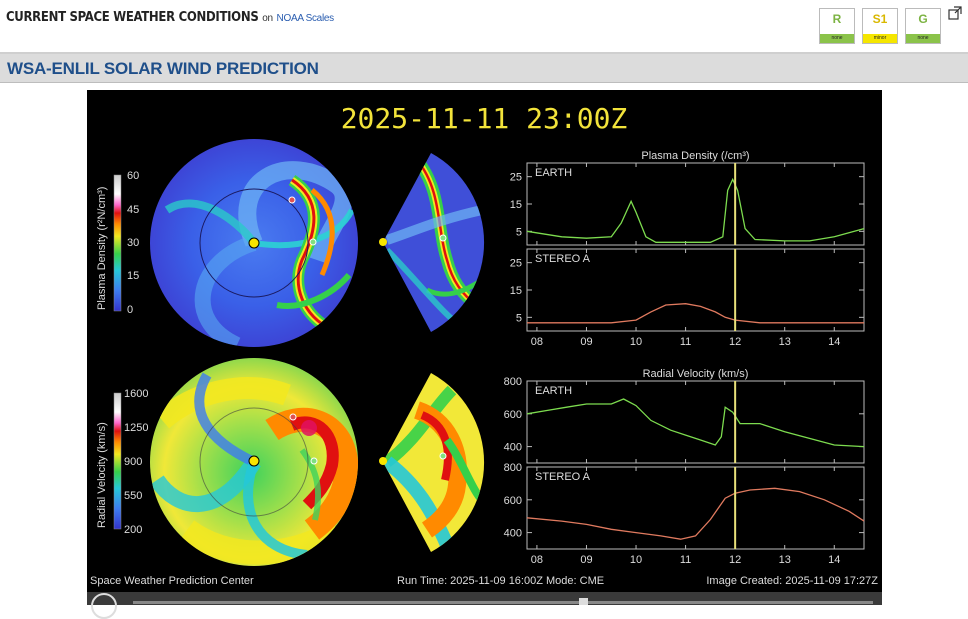 This screenshot has height=619, width=968. Describe the element at coordinates (500, 581) in the screenshot. I see `footer-run-time: Run Time: 2025-11-09 16:00Z Mode: CME` at that location.